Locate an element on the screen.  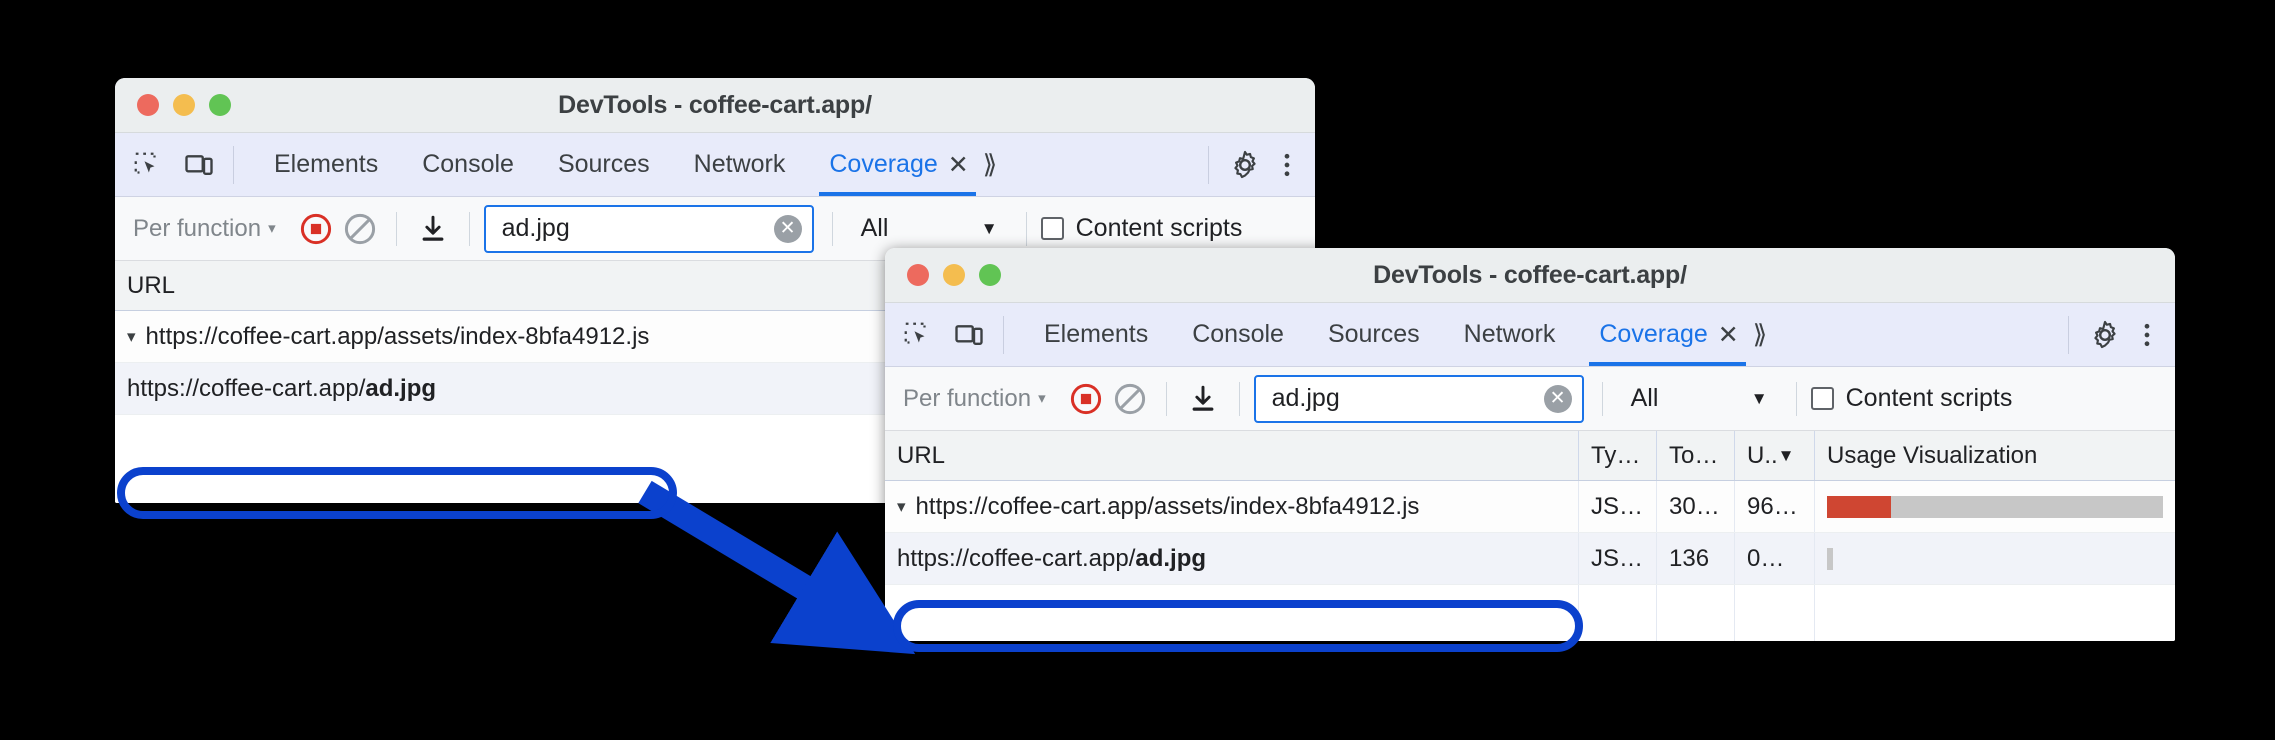
tabstrip-actions-front is located at coordinates (2116, 334).